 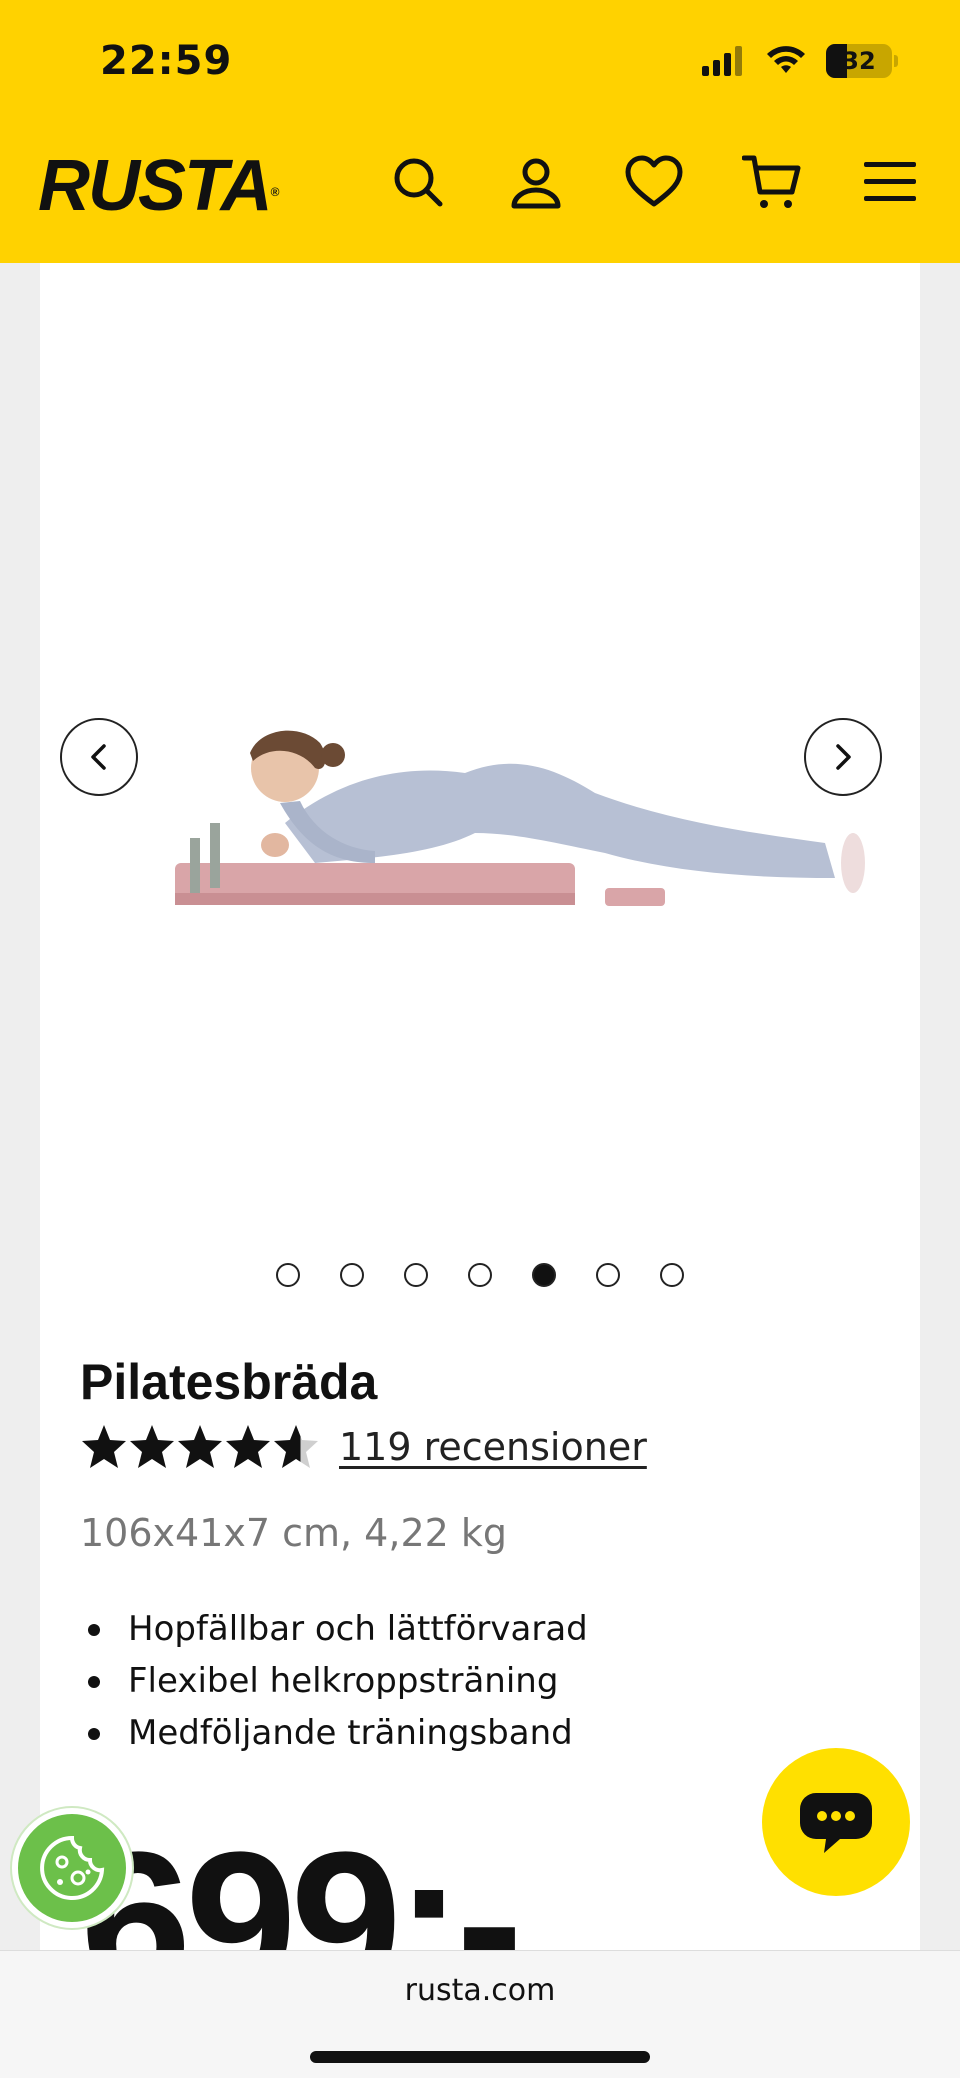 I want to click on chevron-right-icon, so click(x=843, y=757).